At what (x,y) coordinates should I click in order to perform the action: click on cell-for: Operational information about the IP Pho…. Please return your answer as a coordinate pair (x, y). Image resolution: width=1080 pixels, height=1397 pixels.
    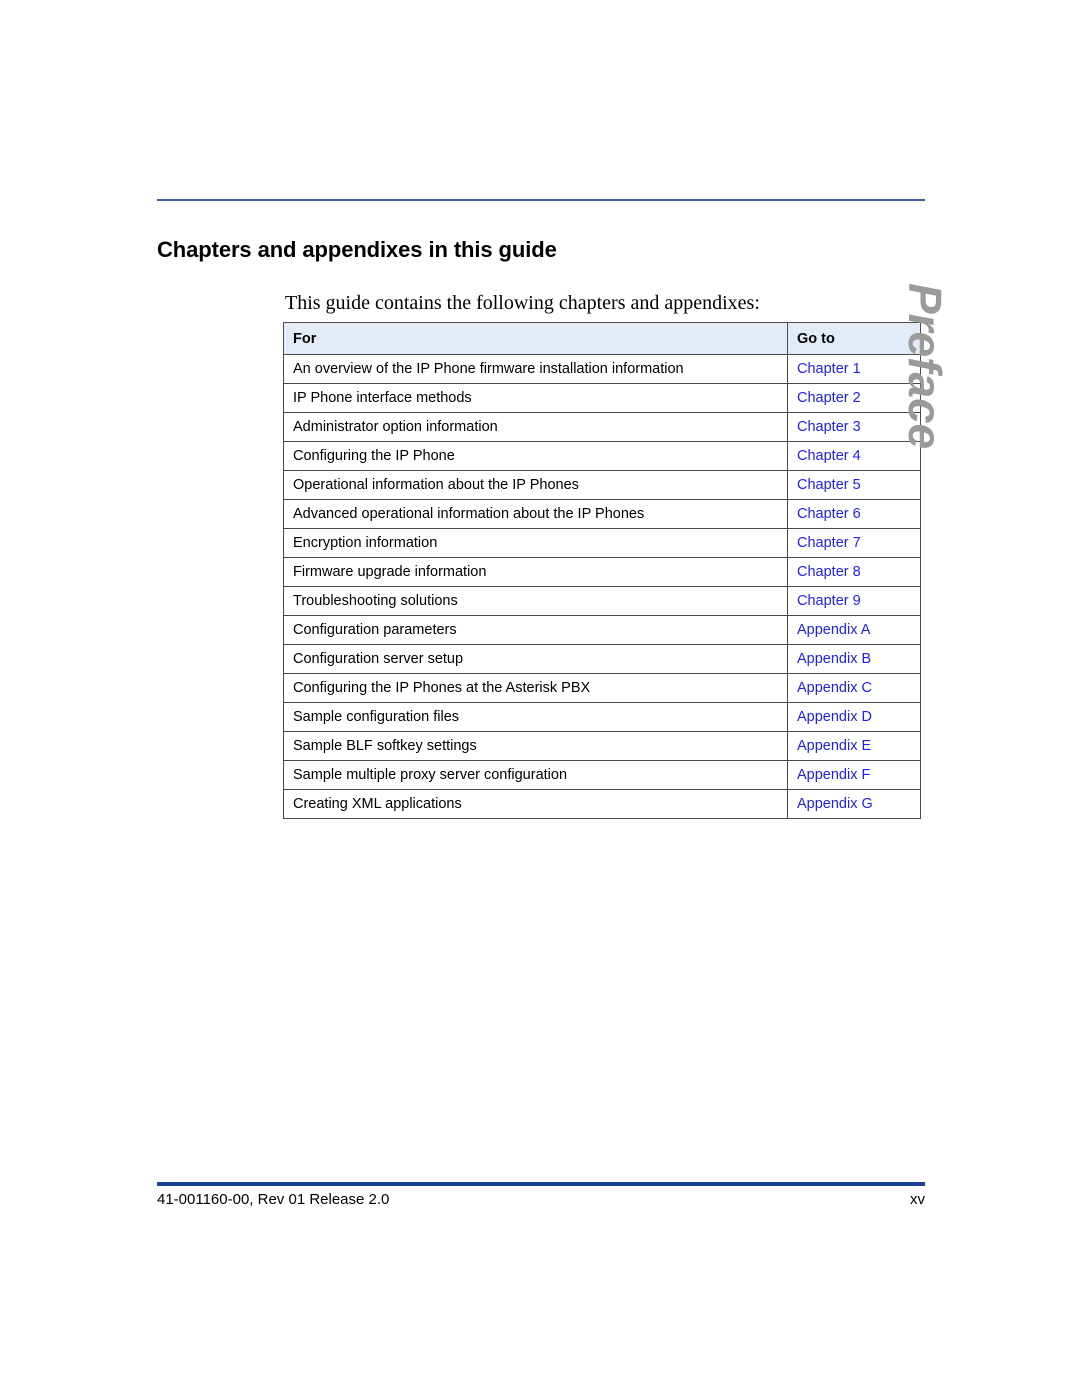
    Looking at the image, I should click on (535, 485).